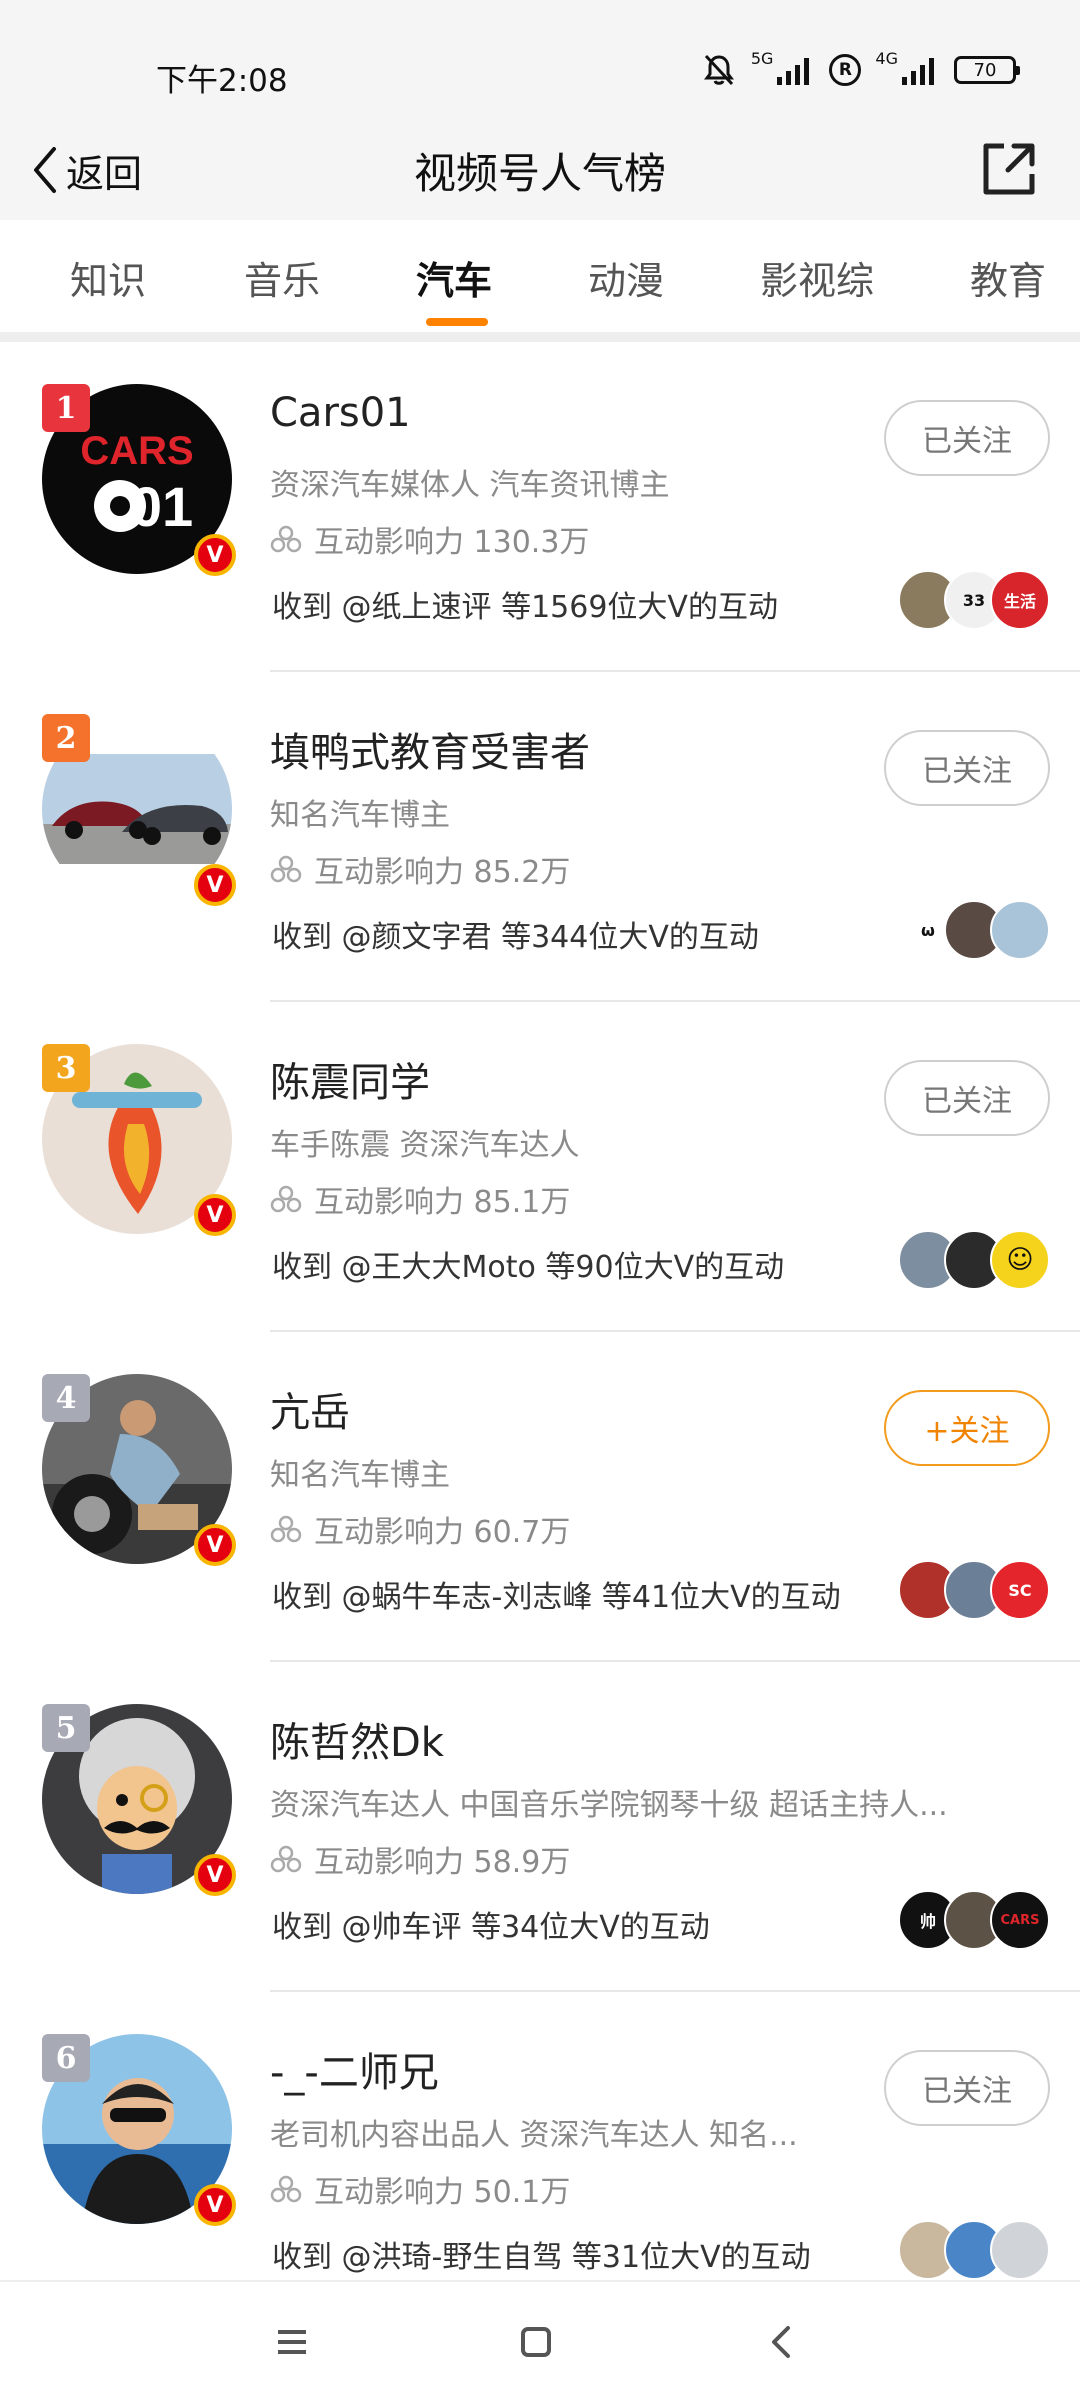 Image resolution: width=1080 pixels, height=2400 pixels. I want to click on rank-badge: 2, so click(66, 738).